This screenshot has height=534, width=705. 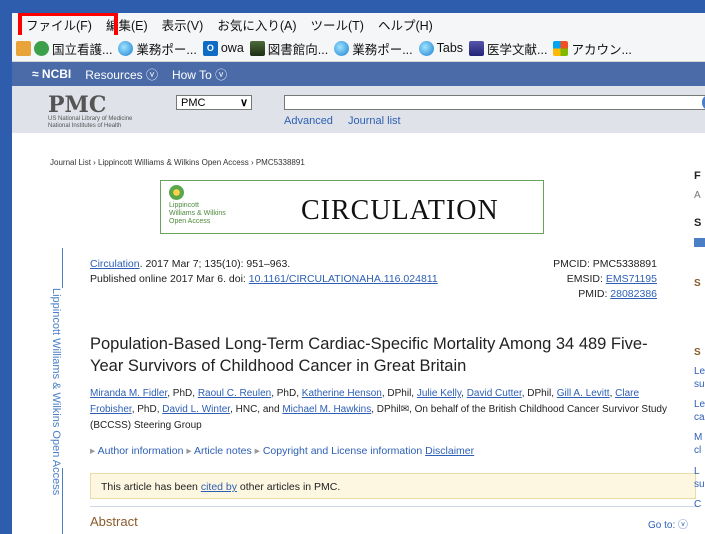 I want to click on favorite-item: Oowa, so click(x=223, y=48).